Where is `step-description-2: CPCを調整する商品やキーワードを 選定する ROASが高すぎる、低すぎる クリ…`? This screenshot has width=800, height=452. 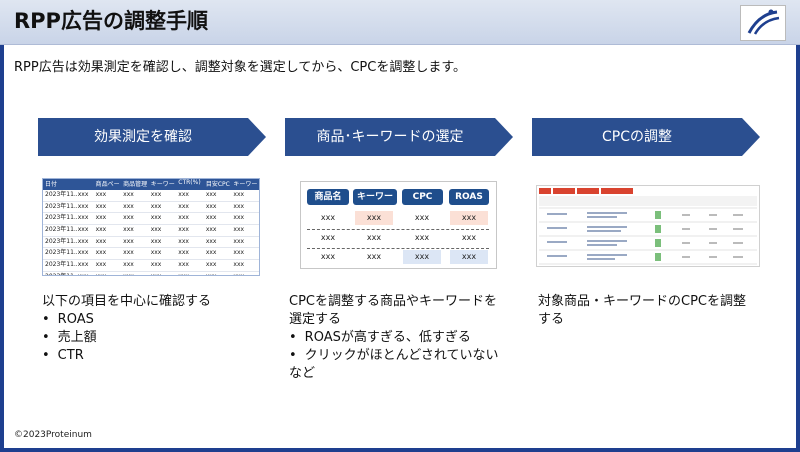 step-description-2: CPCを調整する商品やキーワードを 選定する ROASが高すぎる、低すぎる クリ… is located at coordinates (394, 338).